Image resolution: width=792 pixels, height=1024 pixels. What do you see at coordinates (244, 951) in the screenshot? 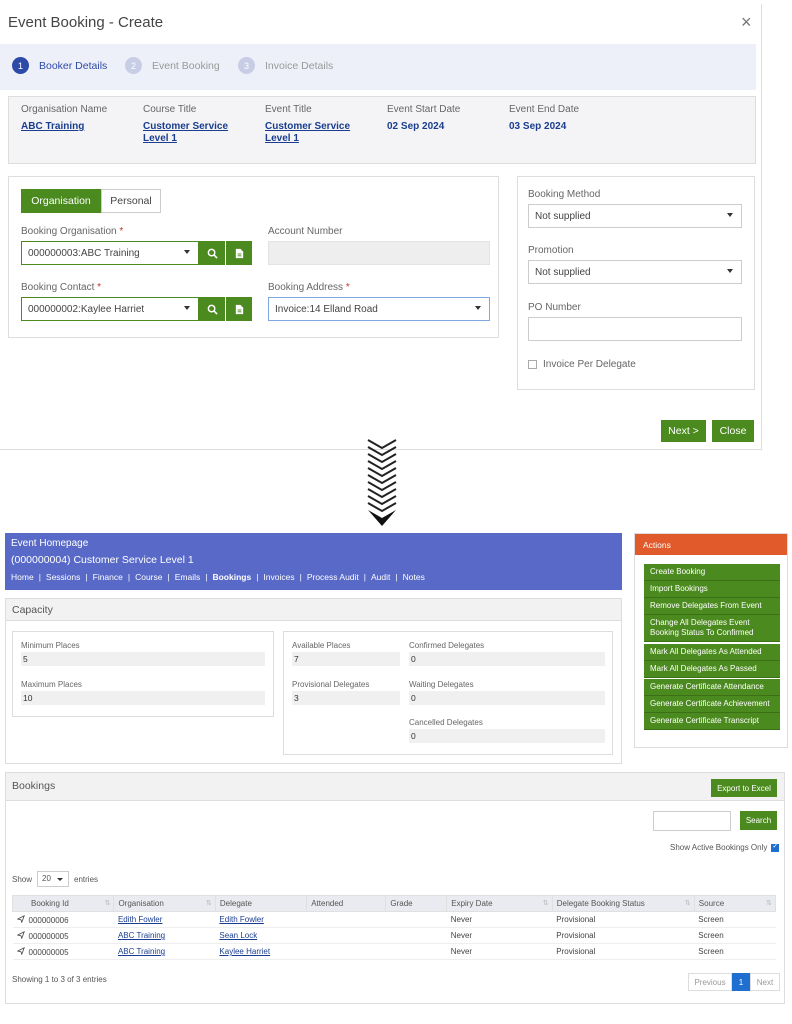
I see `delegate-link: Kaylee Harriet` at bounding box center [244, 951].